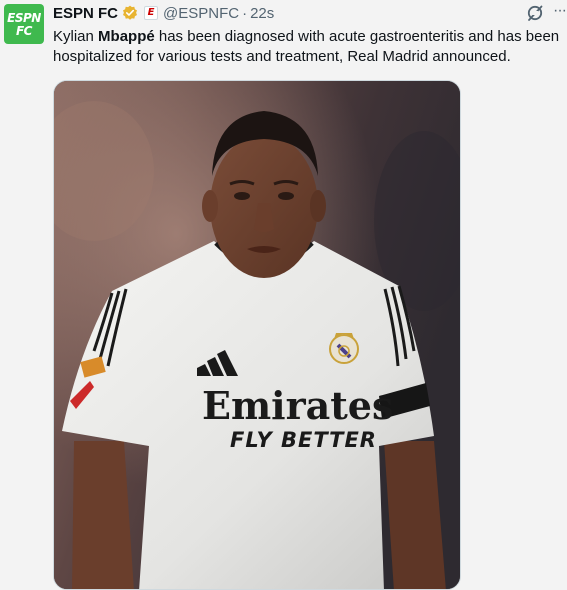 This screenshot has width=567, height=590. Describe the element at coordinates (130, 13) in the screenshot. I see `verified-gold-badge-icon` at that location.